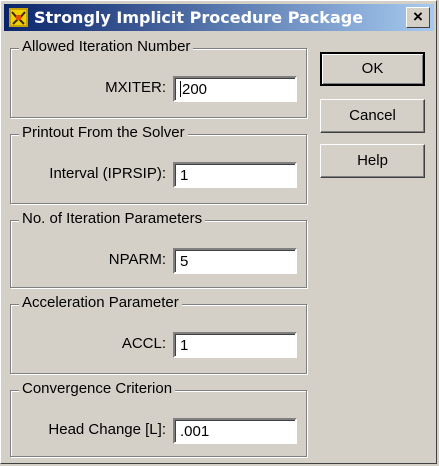 This screenshot has width=439, height=466. What do you see at coordinates (112, 218) in the screenshot?
I see `group-legend: No. of Iteration Parameters` at bounding box center [112, 218].